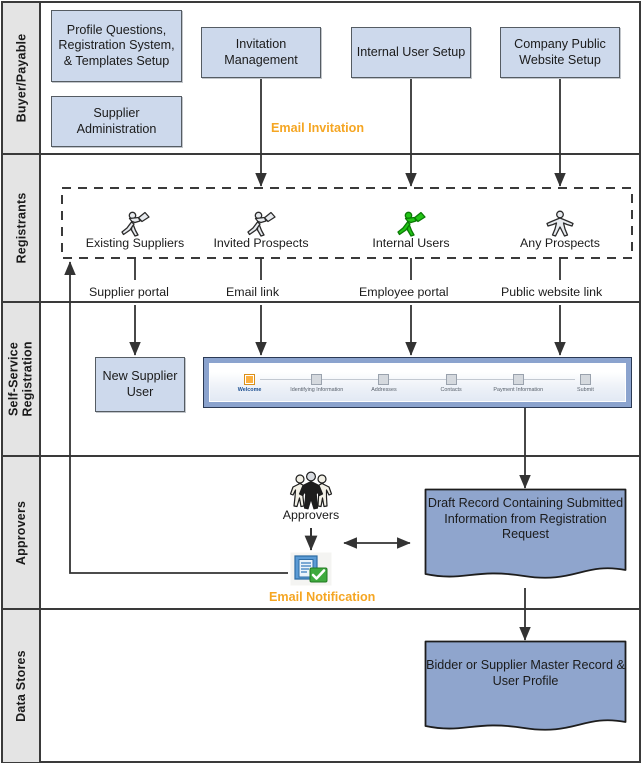 Image resolution: width=643 pixels, height=765 pixels. I want to click on wizard-step-payment-information: Payment Information, so click(518, 383).